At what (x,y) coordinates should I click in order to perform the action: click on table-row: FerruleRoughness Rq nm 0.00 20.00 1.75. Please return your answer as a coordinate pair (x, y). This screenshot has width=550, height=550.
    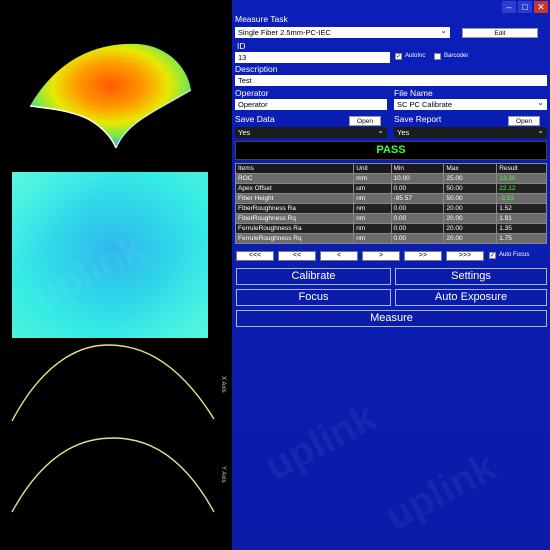
    Looking at the image, I should click on (390, 238).